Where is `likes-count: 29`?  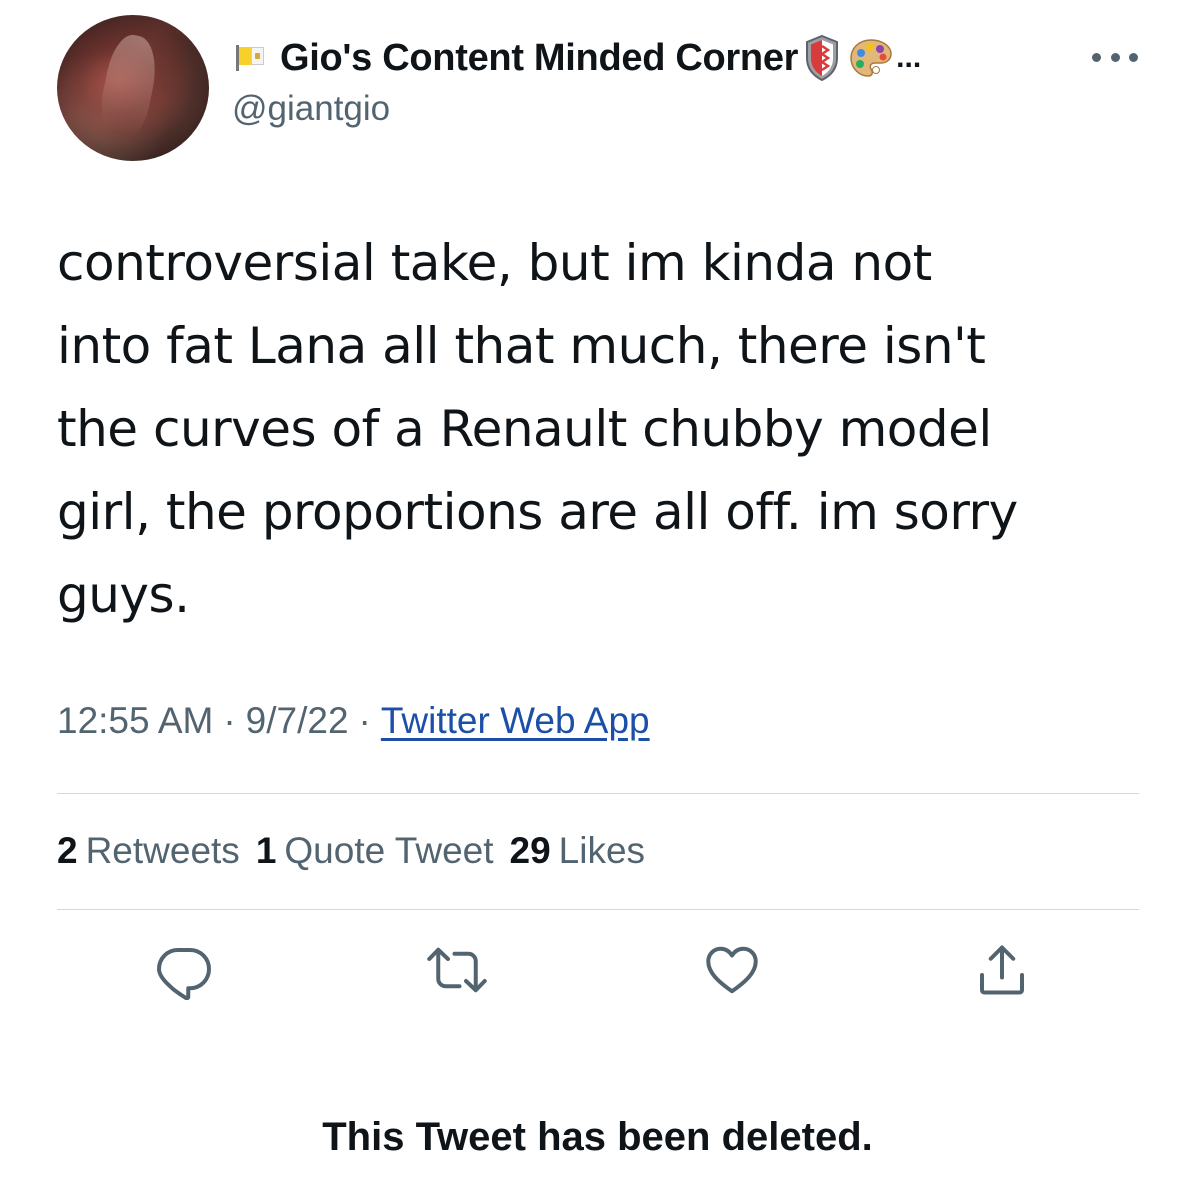
likes-count: 29 is located at coordinates (530, 850).